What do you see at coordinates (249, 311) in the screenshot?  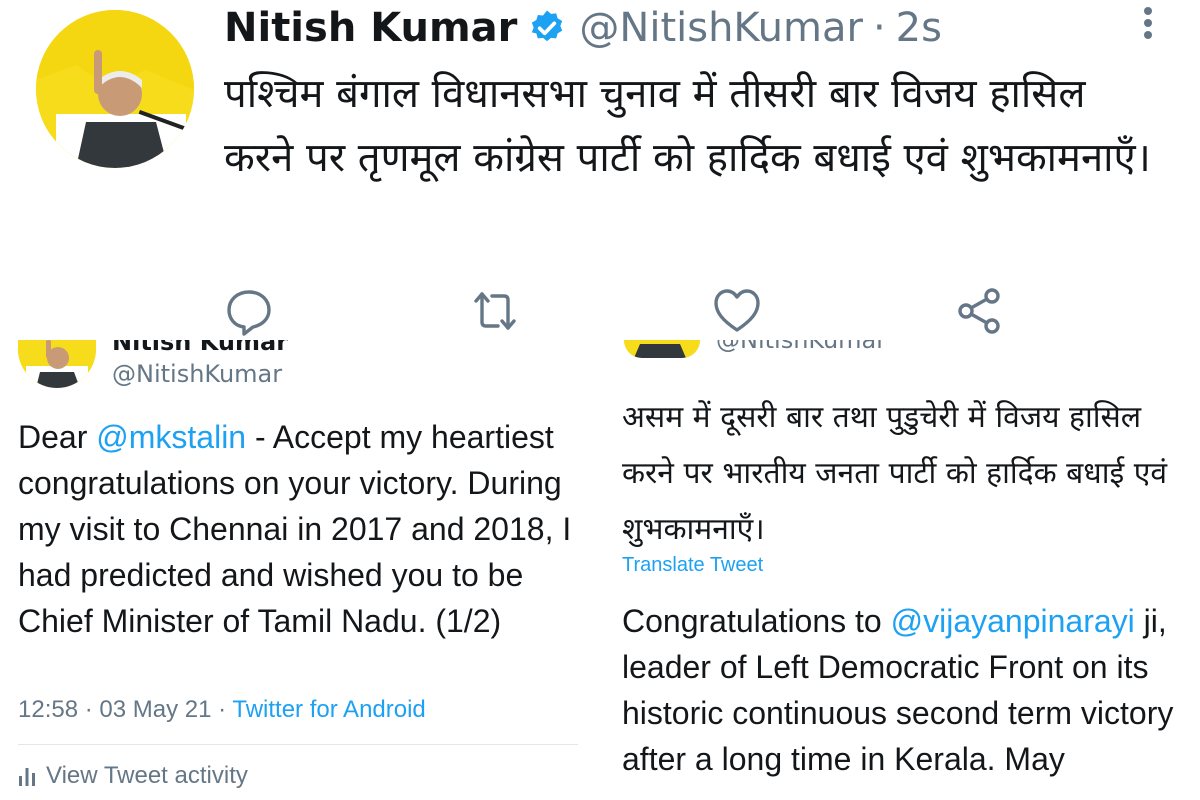 I see `reply-icon` at bounding box center [249, 311].